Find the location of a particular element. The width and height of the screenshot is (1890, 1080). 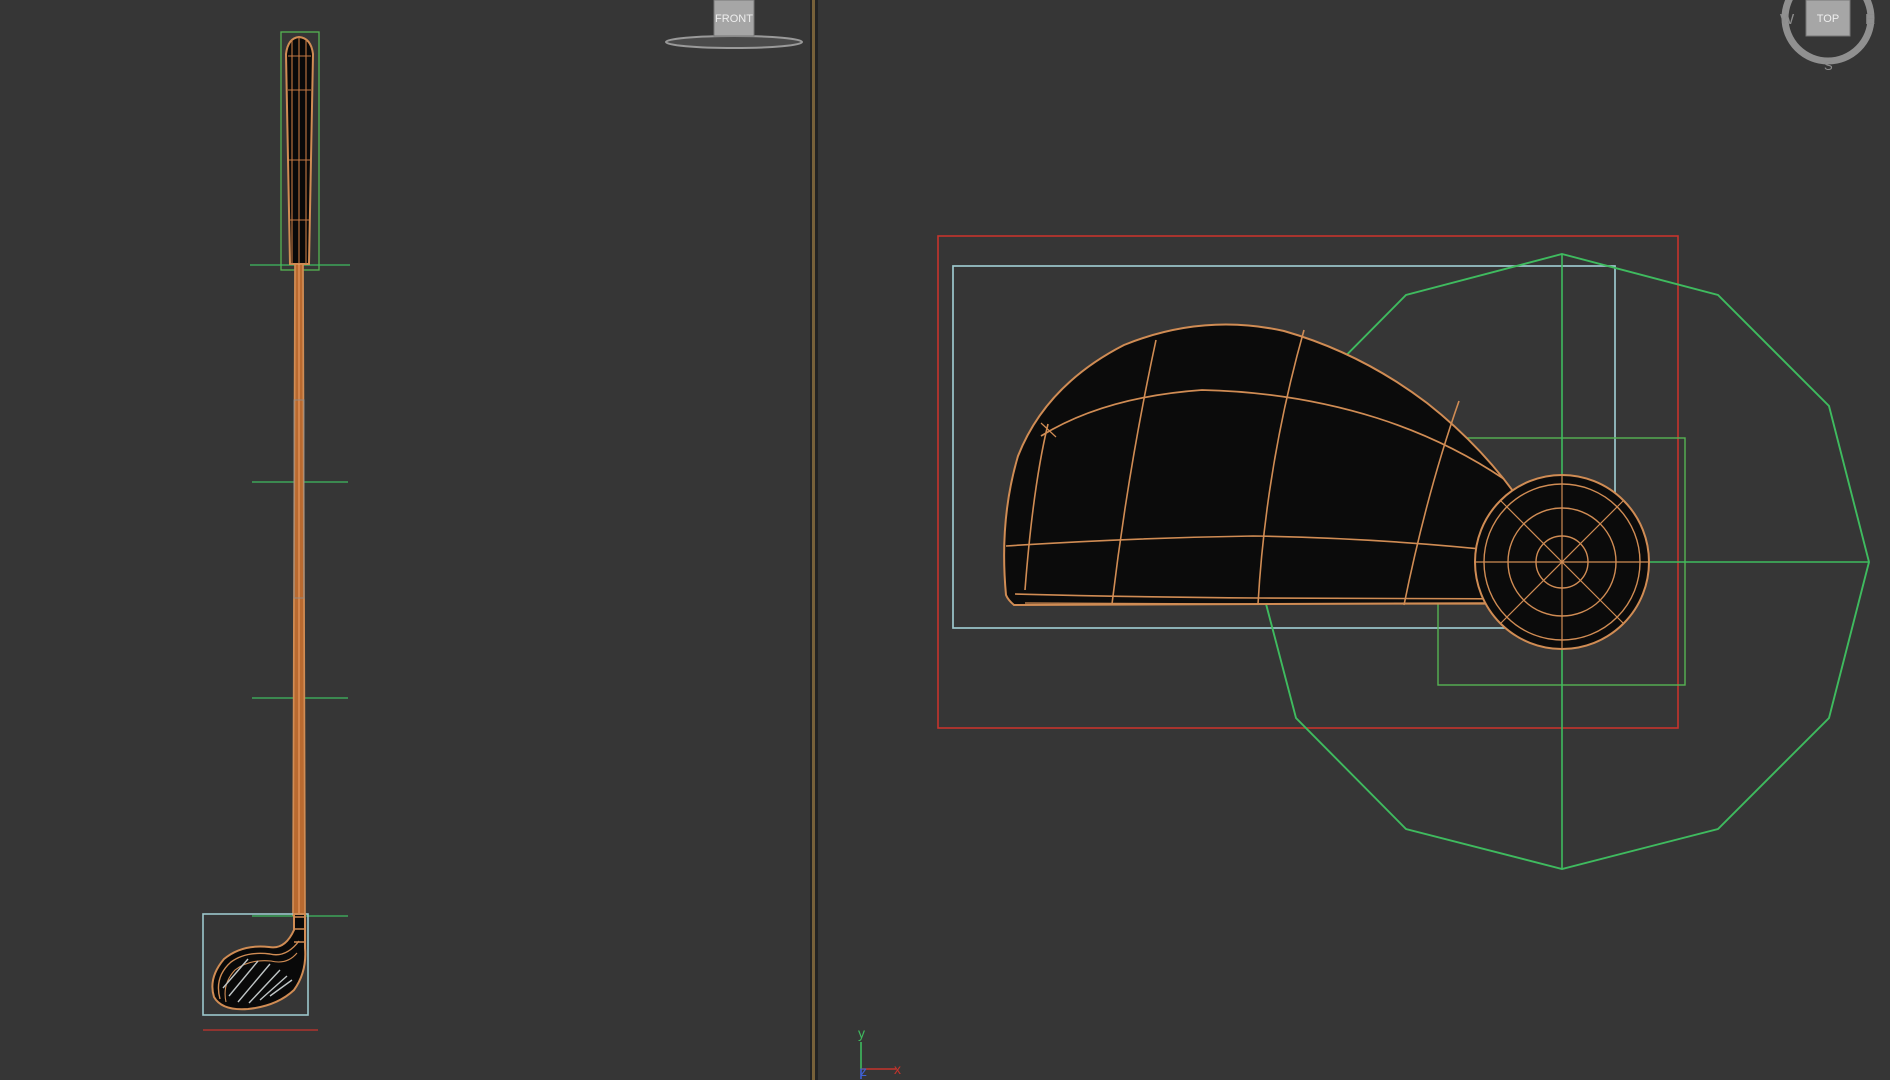

viewport-divider is located at coordinates (813, 540).